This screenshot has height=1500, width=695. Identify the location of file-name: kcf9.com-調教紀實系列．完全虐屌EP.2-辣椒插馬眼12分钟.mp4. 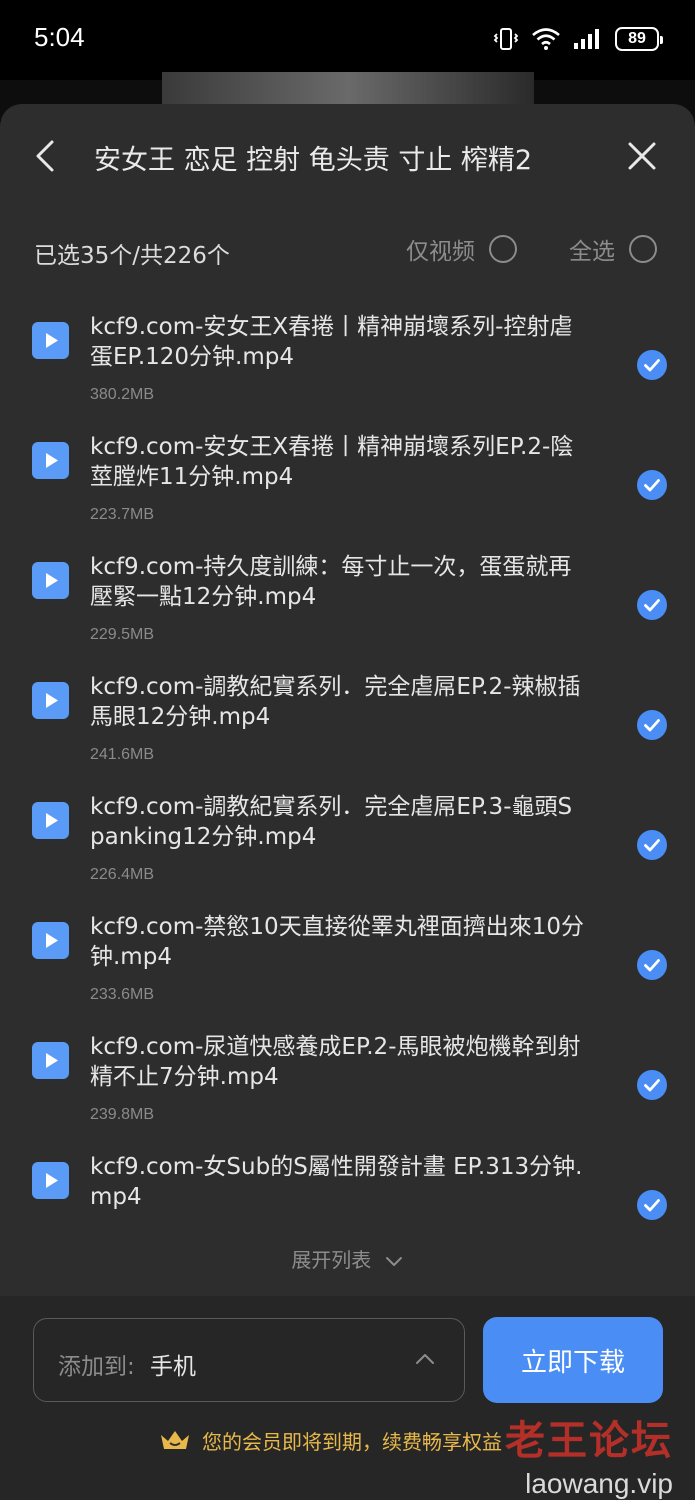
(335, 702).